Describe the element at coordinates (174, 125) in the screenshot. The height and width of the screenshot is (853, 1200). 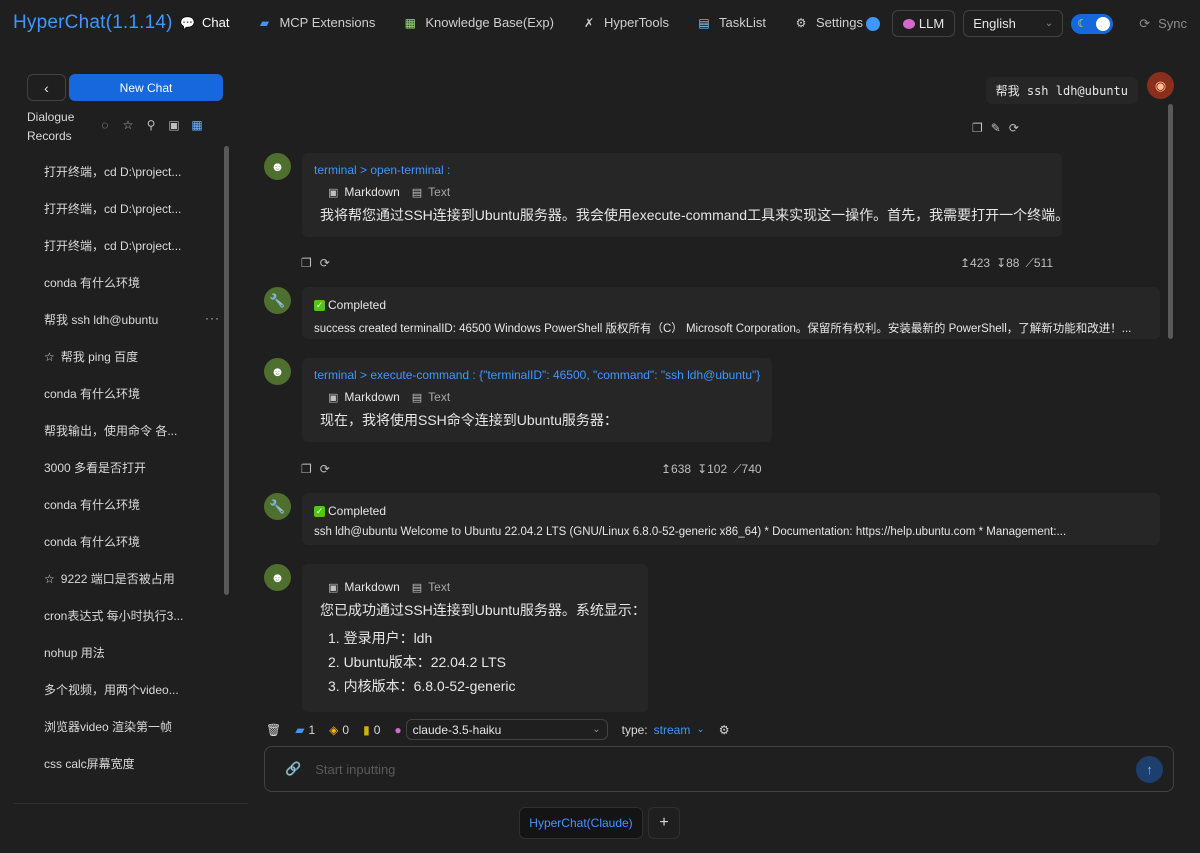
I see `robot-filter-icon: ▣` at that location.